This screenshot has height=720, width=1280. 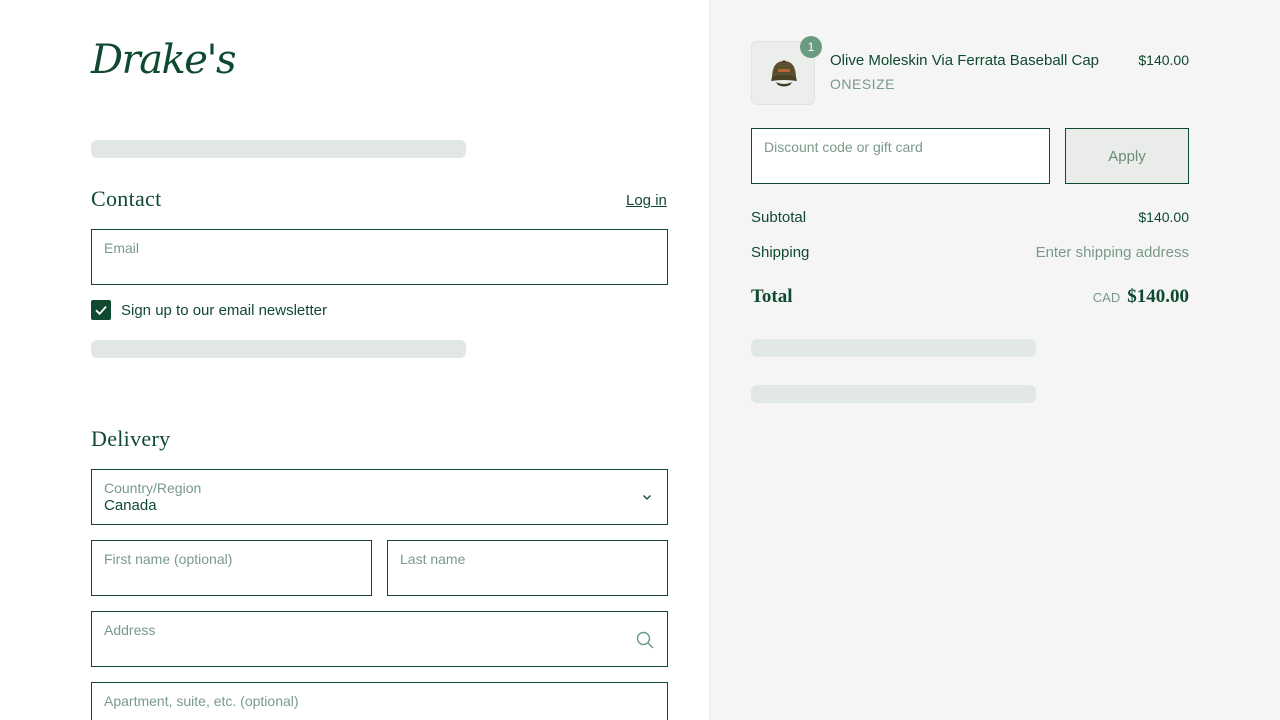 I want to click on last-name-label: Last name, so click(x=433, y=559).